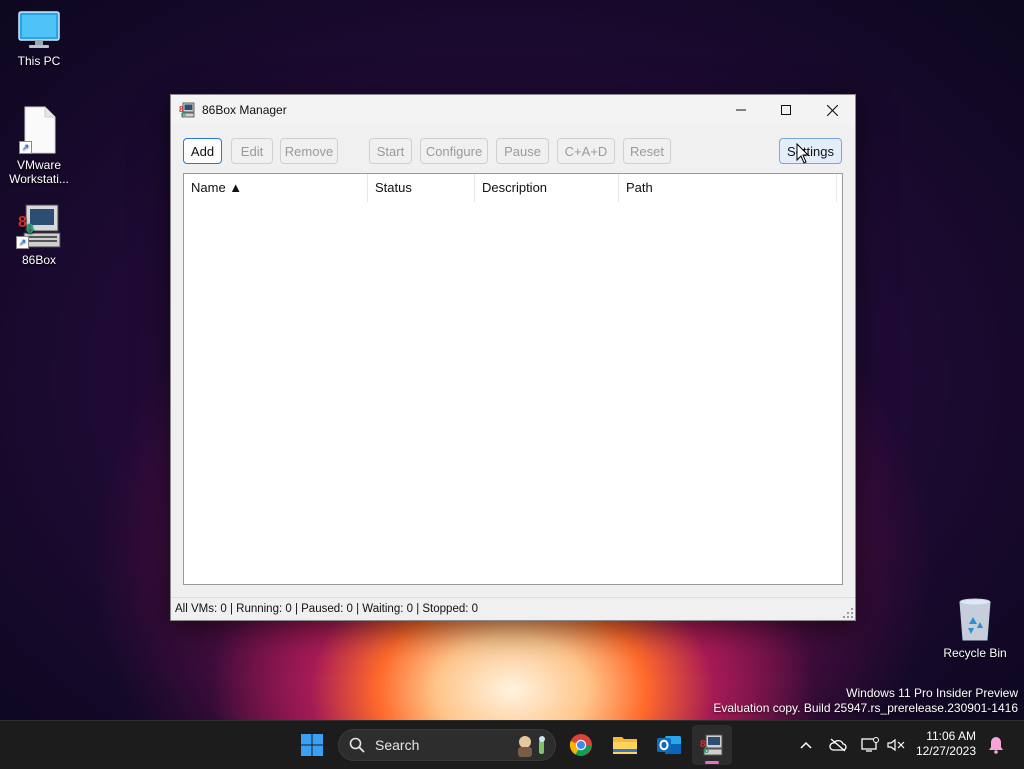  What do you see at coordinates (513, 110) in the screenshot?
I see `title-bar: 8 6 86Box Manager` at bounding box center [513, 110].